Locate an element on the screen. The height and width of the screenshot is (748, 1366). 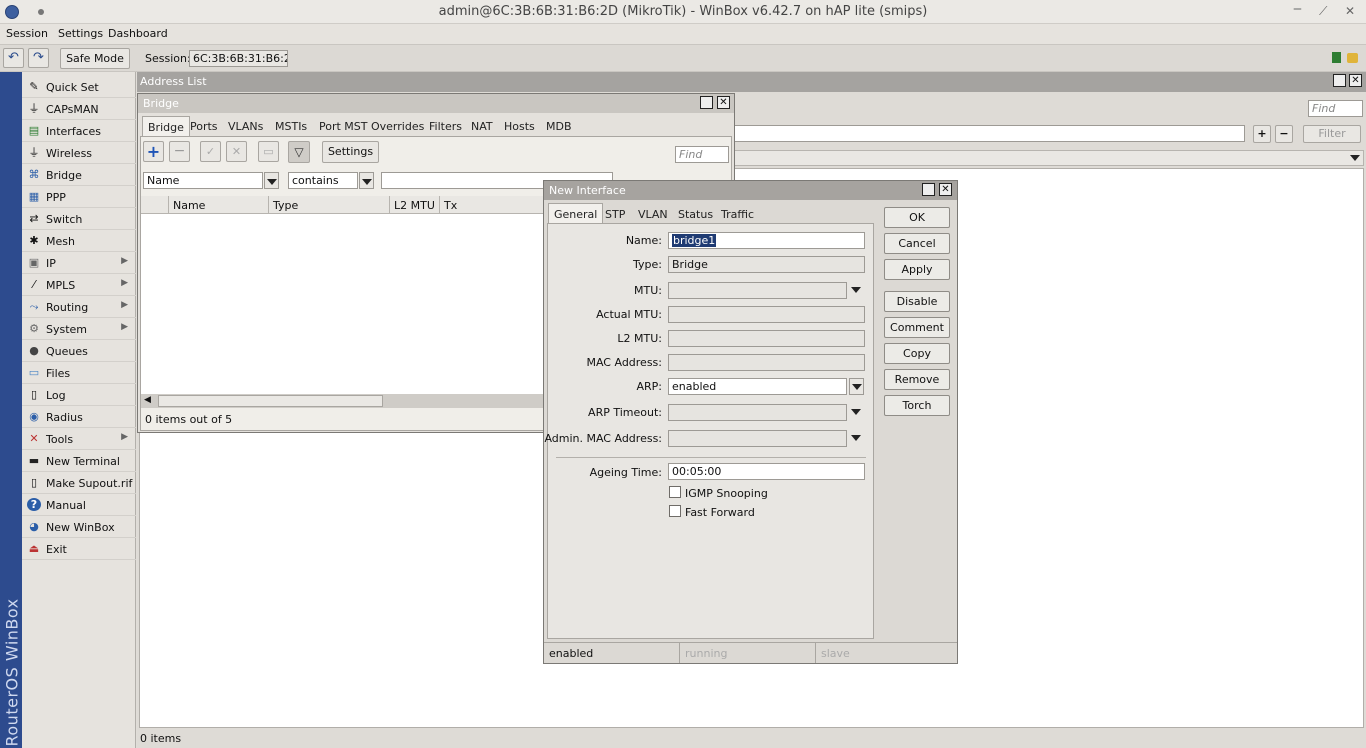
column-type: Type is located at coordinates (329, 205).